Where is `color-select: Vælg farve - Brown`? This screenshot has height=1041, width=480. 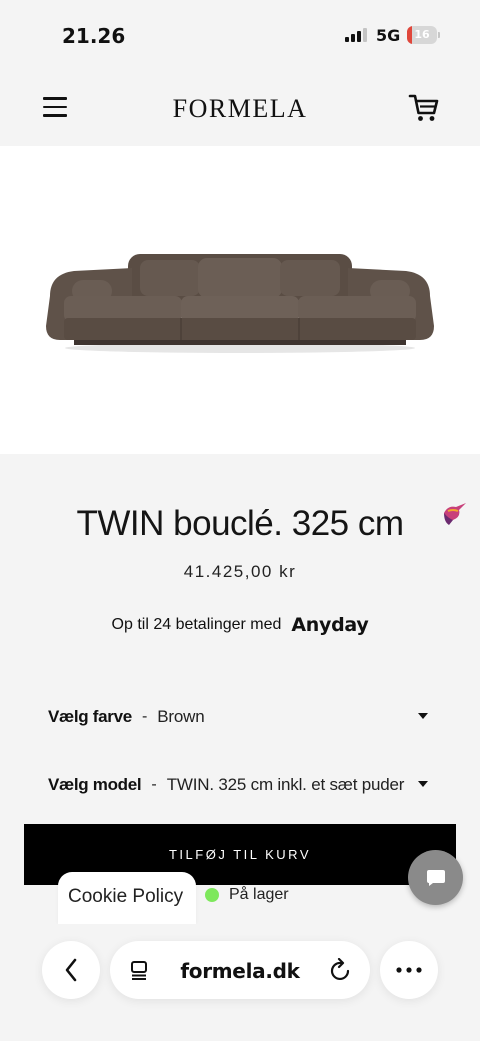
color-select: Vælg farve - Brown is located at coordinates (240, 717).